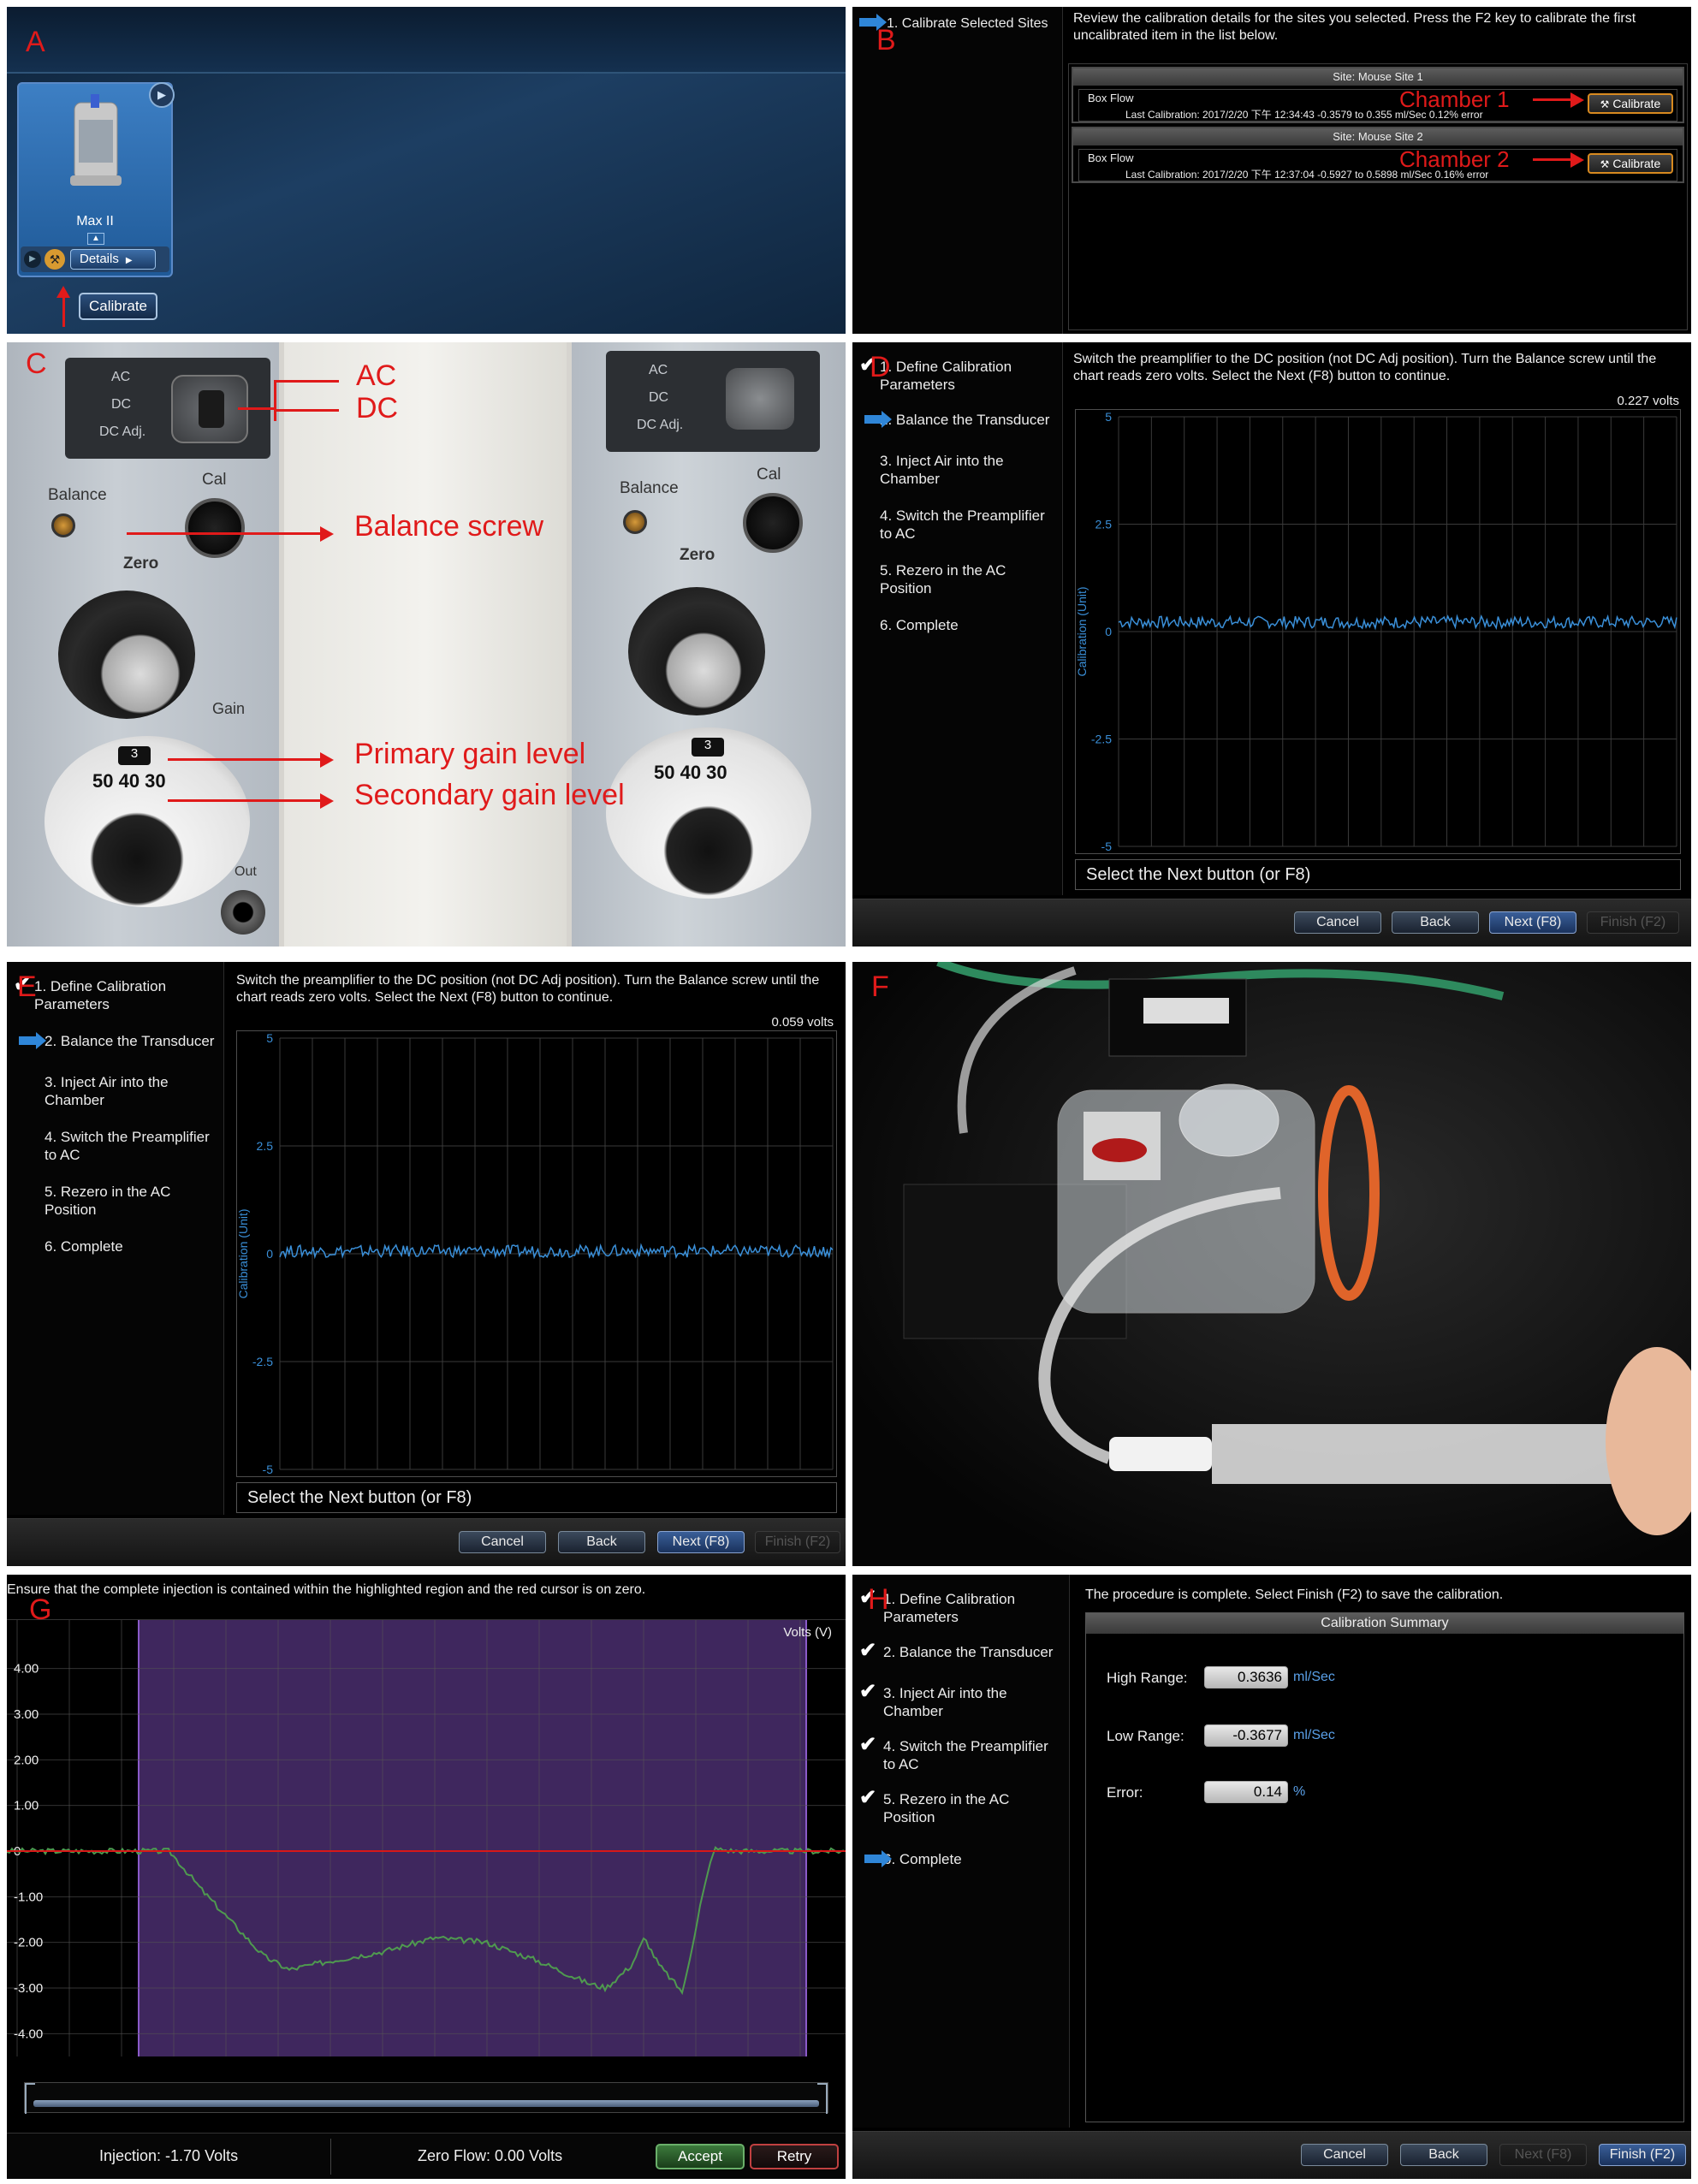 The image size is (1698, 2184). What do you see at coordinates (30, 2098) in the screenshot?
I see `scroll-left-handle` at bounding box center [30, 2098].